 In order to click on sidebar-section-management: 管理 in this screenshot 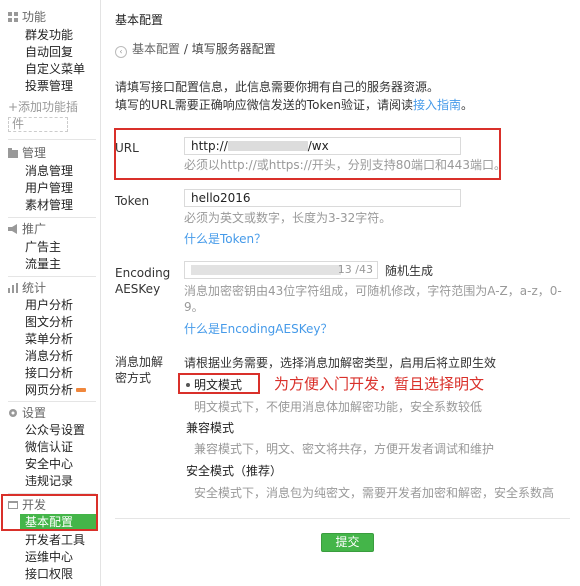, I will do `click(27, 153)`.